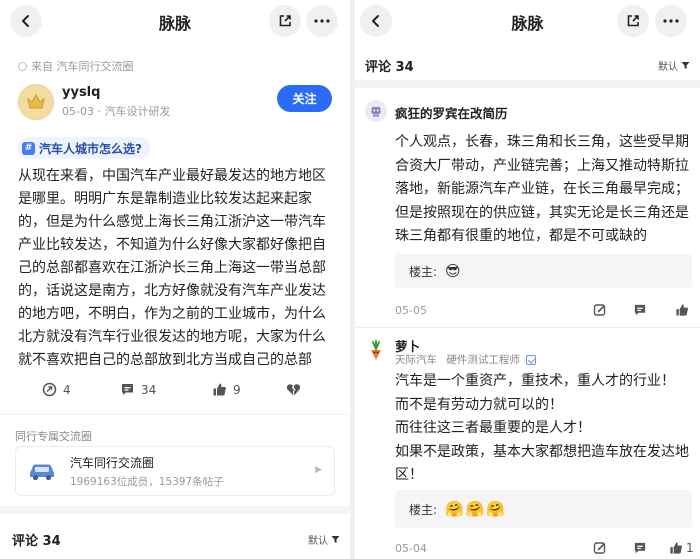 This screenshot has height=559, width=700. What do you see at coordinates (476, 509) in the screenshot?
I see `hug-emoji-icon: 🤗🤗🤗` at bounding box center [476, 509].